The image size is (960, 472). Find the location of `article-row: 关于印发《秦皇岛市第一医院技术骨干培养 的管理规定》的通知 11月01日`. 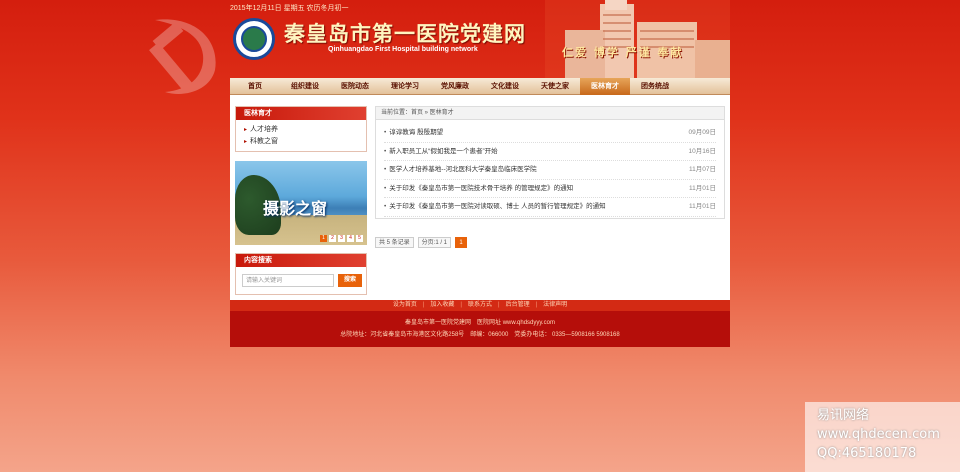

article-row: 关于印发《秦皇岛市第一医院技术骨干培养 的管理规定》的通知 11月01日 is located at coordinates (550, 189).